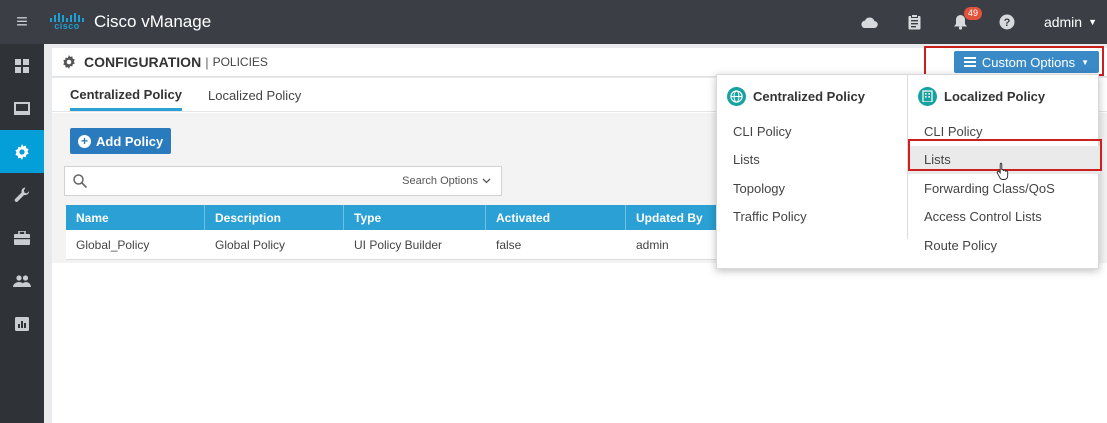  What do you see at coordinates (869, 22) in the screenshot?
I see `cloud-icon` at bounding box center [869, 22].